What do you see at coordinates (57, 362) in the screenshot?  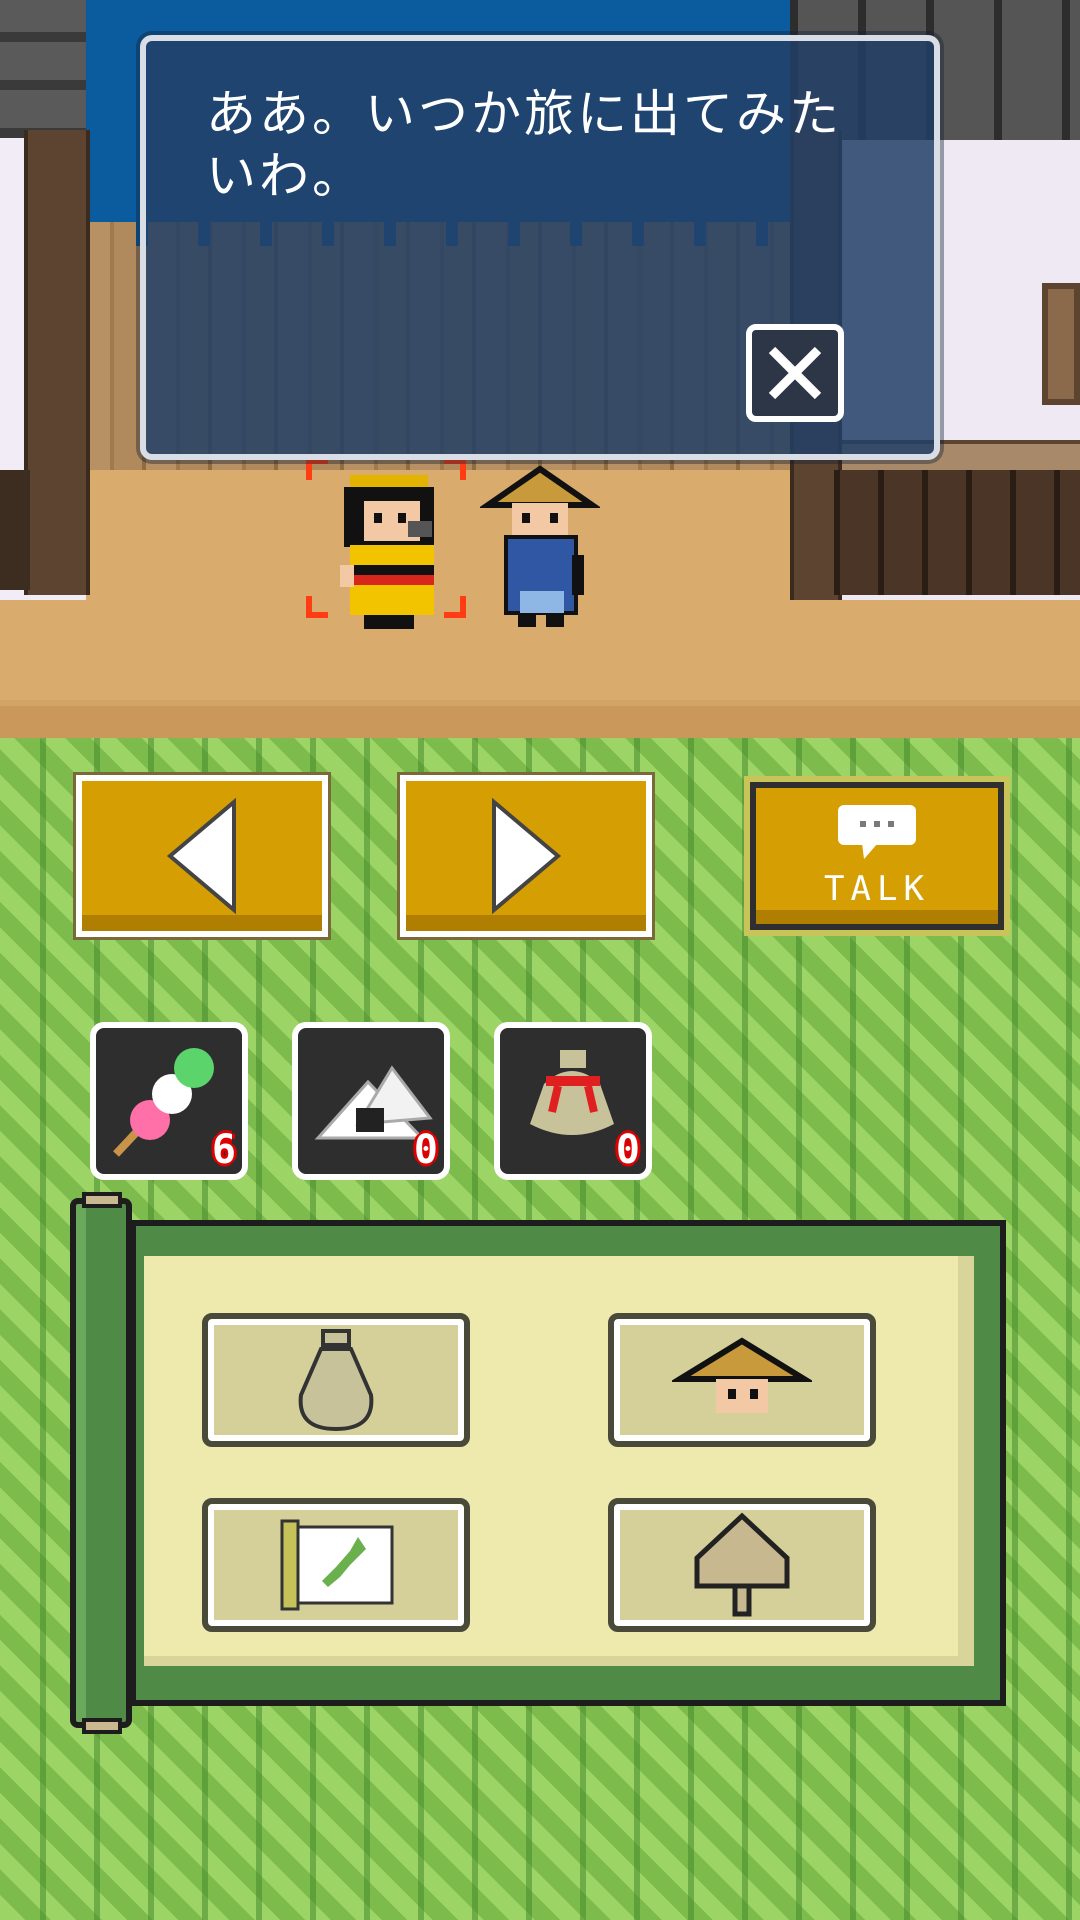 I see `post-left` at bounding box center [57, 362].